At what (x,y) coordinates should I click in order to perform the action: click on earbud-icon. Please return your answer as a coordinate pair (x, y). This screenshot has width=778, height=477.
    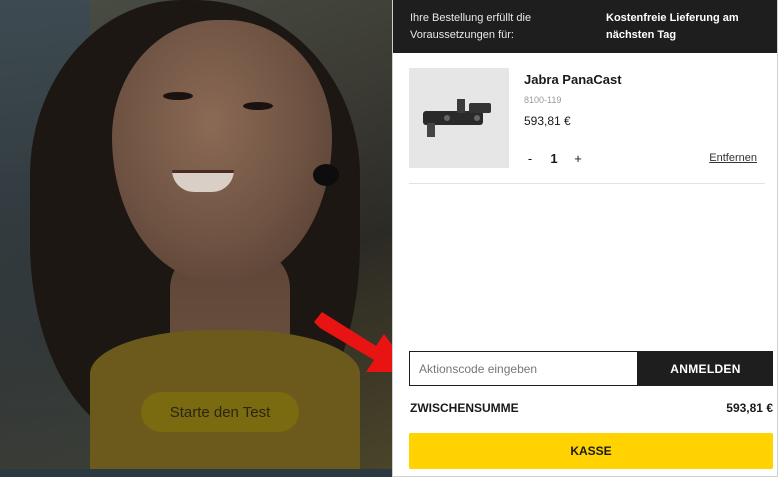
    Looking at the image, I should click on (326, 175).